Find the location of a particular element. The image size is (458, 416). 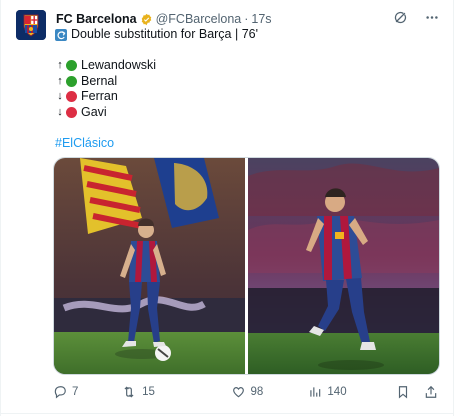

share-icon is located at coordinates (431, 392).